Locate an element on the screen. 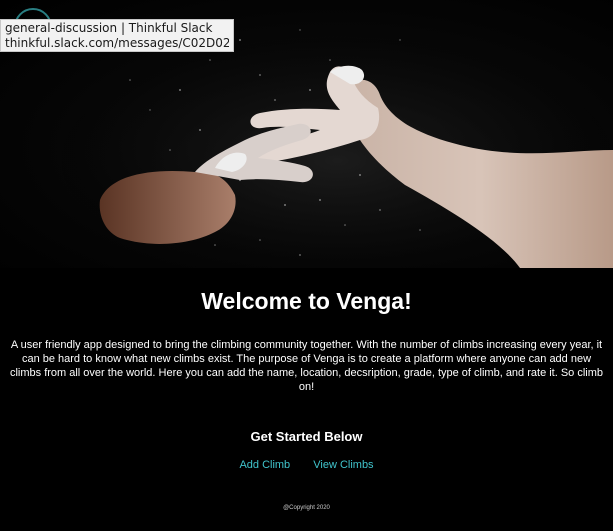 This screenshot has width=613, height=531. copyright-footer: @Copyright 2020 is located at coordinates (306, 508).